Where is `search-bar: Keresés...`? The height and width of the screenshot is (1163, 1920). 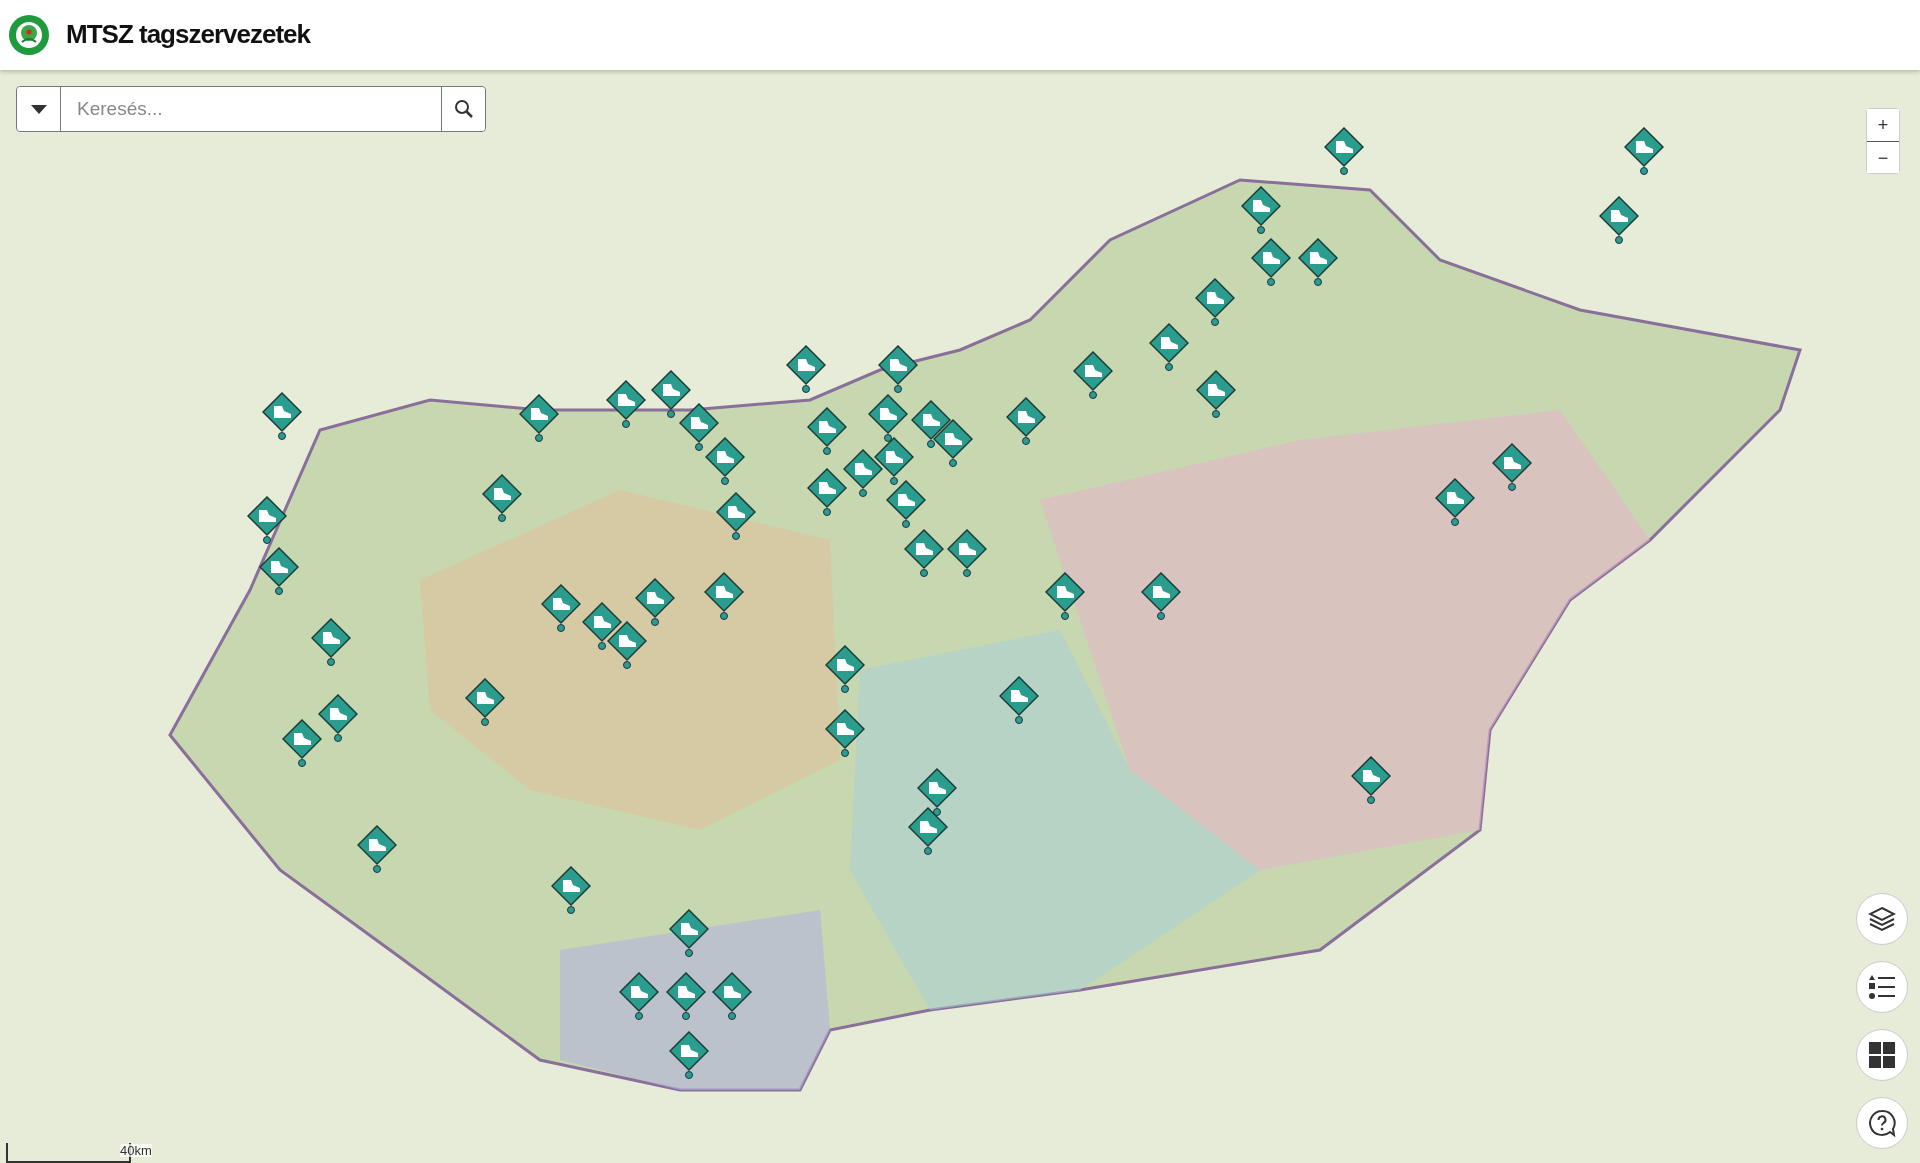 search-bar: Keresés... is located at coordinates (251, 109).